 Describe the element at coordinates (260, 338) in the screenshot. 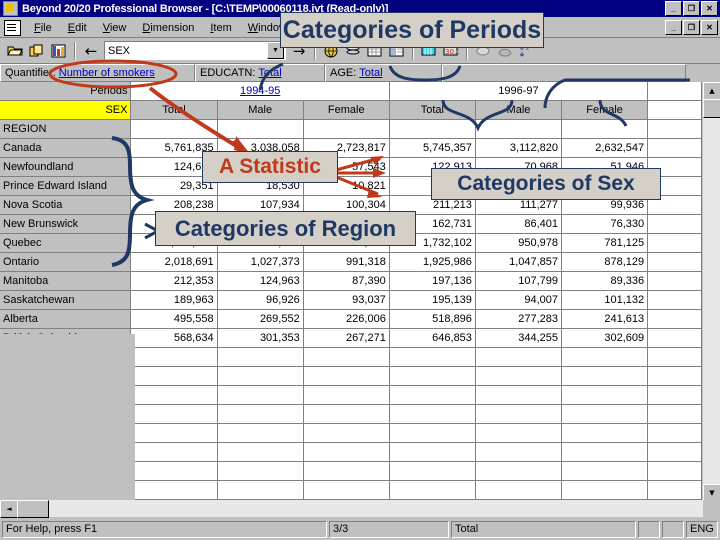

I see `cell-value: 301,353` at that location.